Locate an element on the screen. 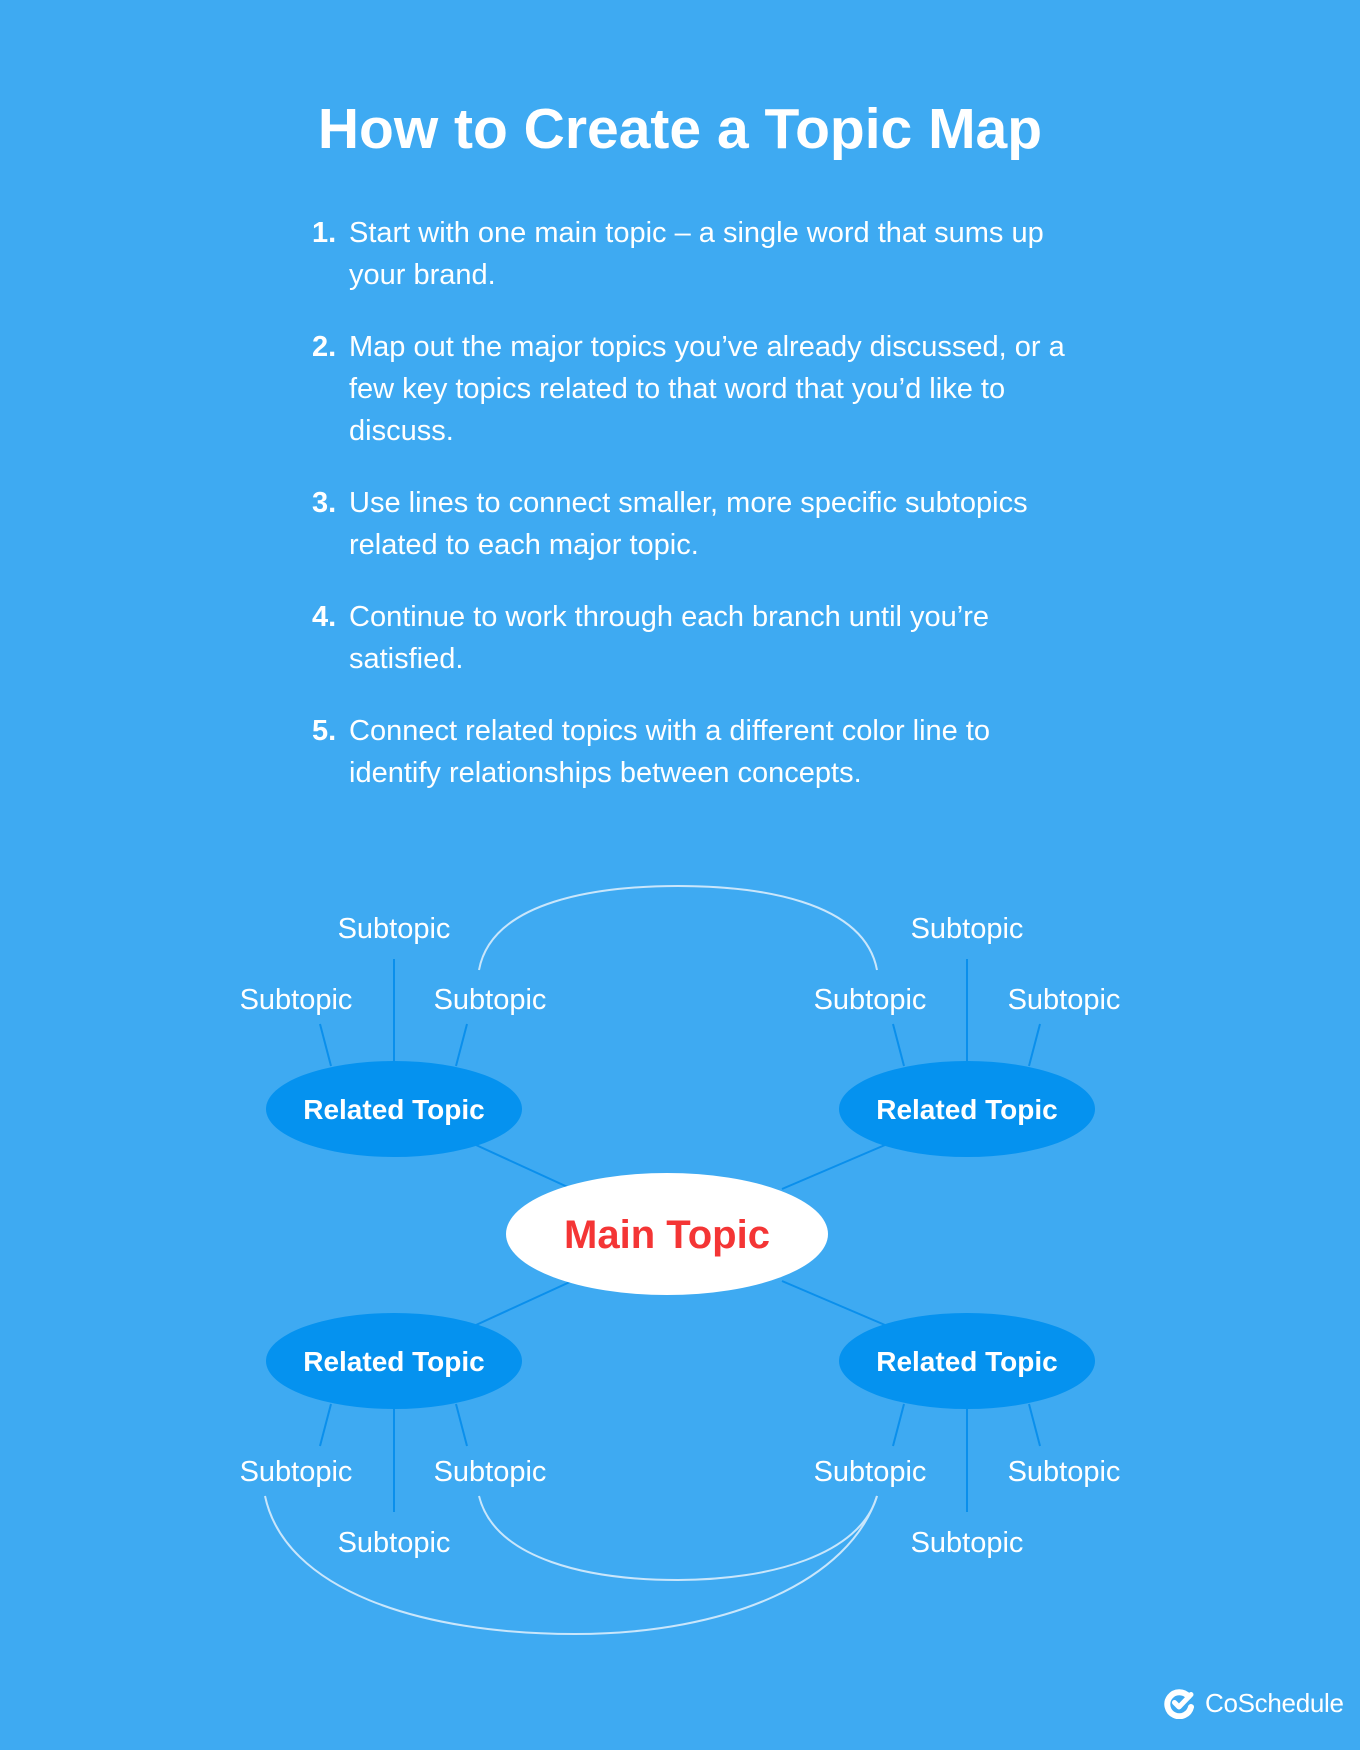 This screenshot has width=1360, height=1750. main-topic-label: Main Topic is located at coordinates (667, 1235).